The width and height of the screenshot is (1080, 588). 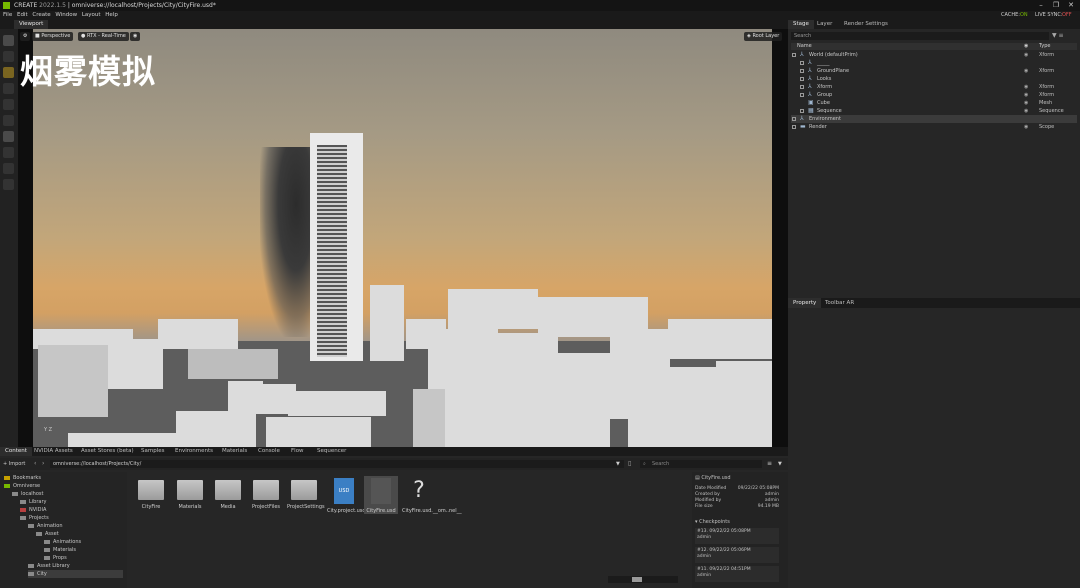 I want to click on tab-property: Property, so click(x=805, y=303).